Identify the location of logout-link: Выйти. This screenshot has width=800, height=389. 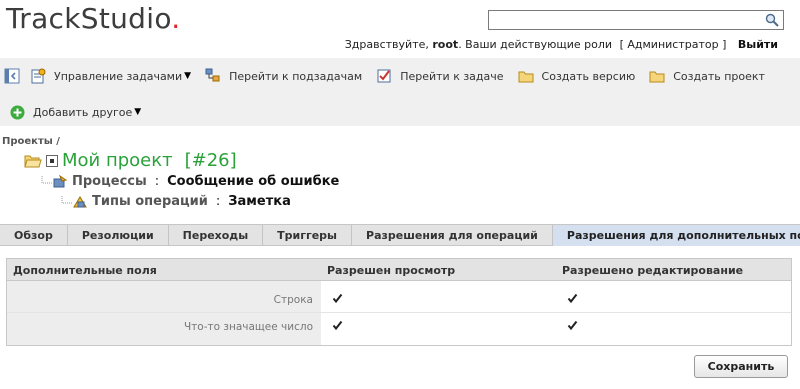
(758, 44).